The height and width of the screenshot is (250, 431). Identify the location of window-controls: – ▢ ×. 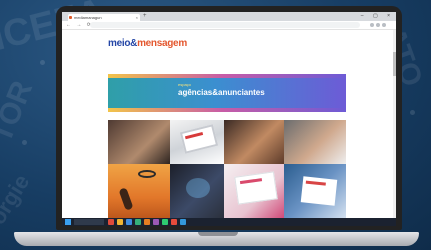
(377, 16).